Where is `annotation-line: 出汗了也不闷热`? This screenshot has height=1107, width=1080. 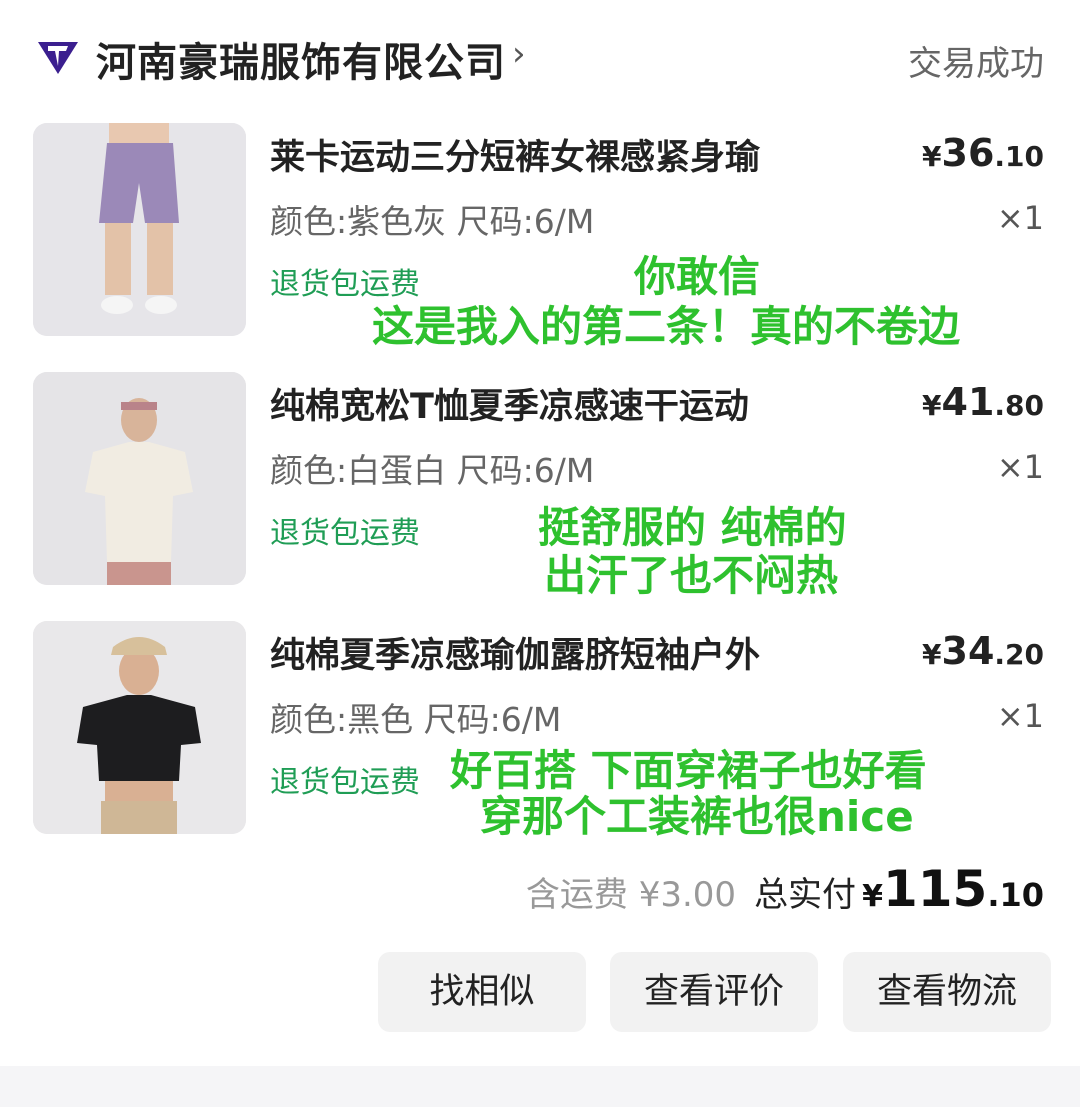
annotation-line: 出汗了也不闷热 is located at coordinates (691, 575).